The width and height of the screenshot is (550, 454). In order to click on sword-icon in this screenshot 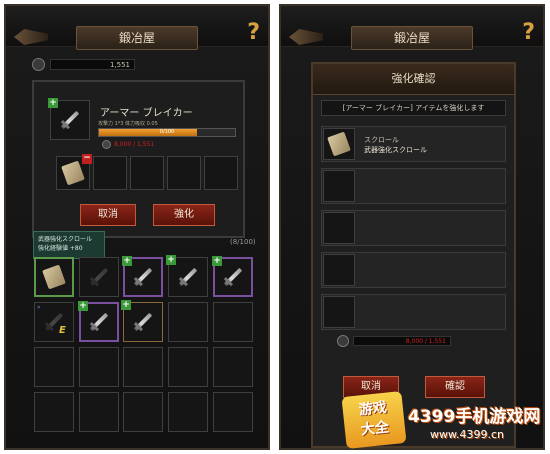, I will do `click(99, 277)`.